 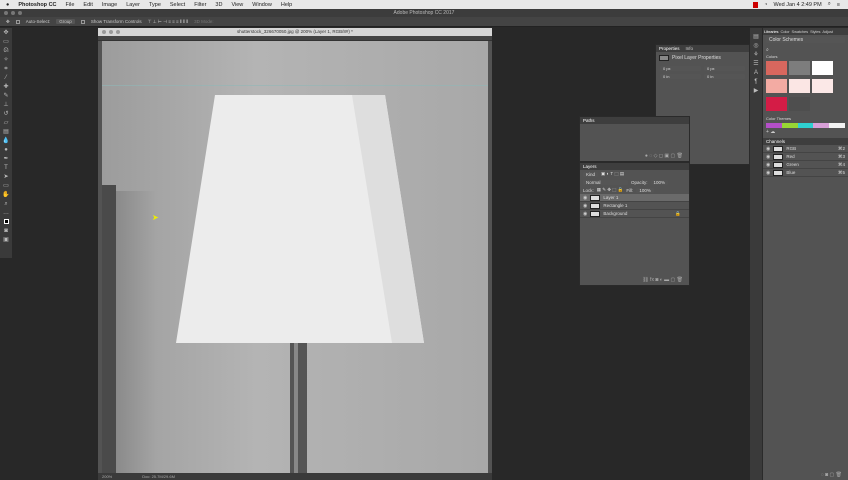 I want to click on menu-type: Type, so click(x=155, y=5).